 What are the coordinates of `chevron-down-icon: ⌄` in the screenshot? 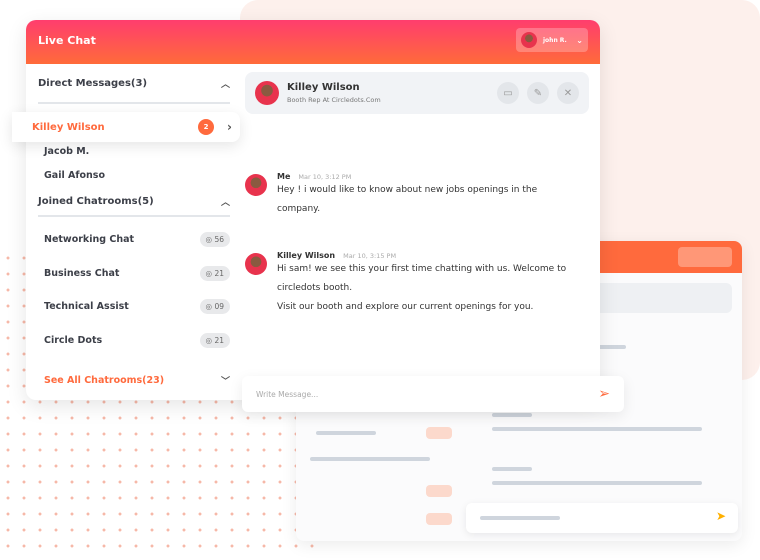 It's located at (579, 40).